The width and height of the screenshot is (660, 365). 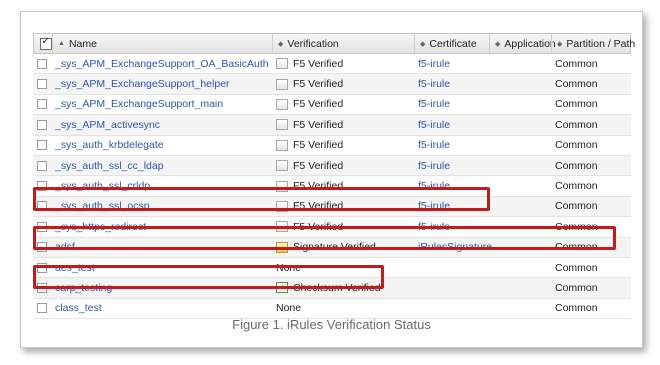 I want to click on irule-name-cell: _sys_auth_krbdelegate, so click(x=163, y=145).